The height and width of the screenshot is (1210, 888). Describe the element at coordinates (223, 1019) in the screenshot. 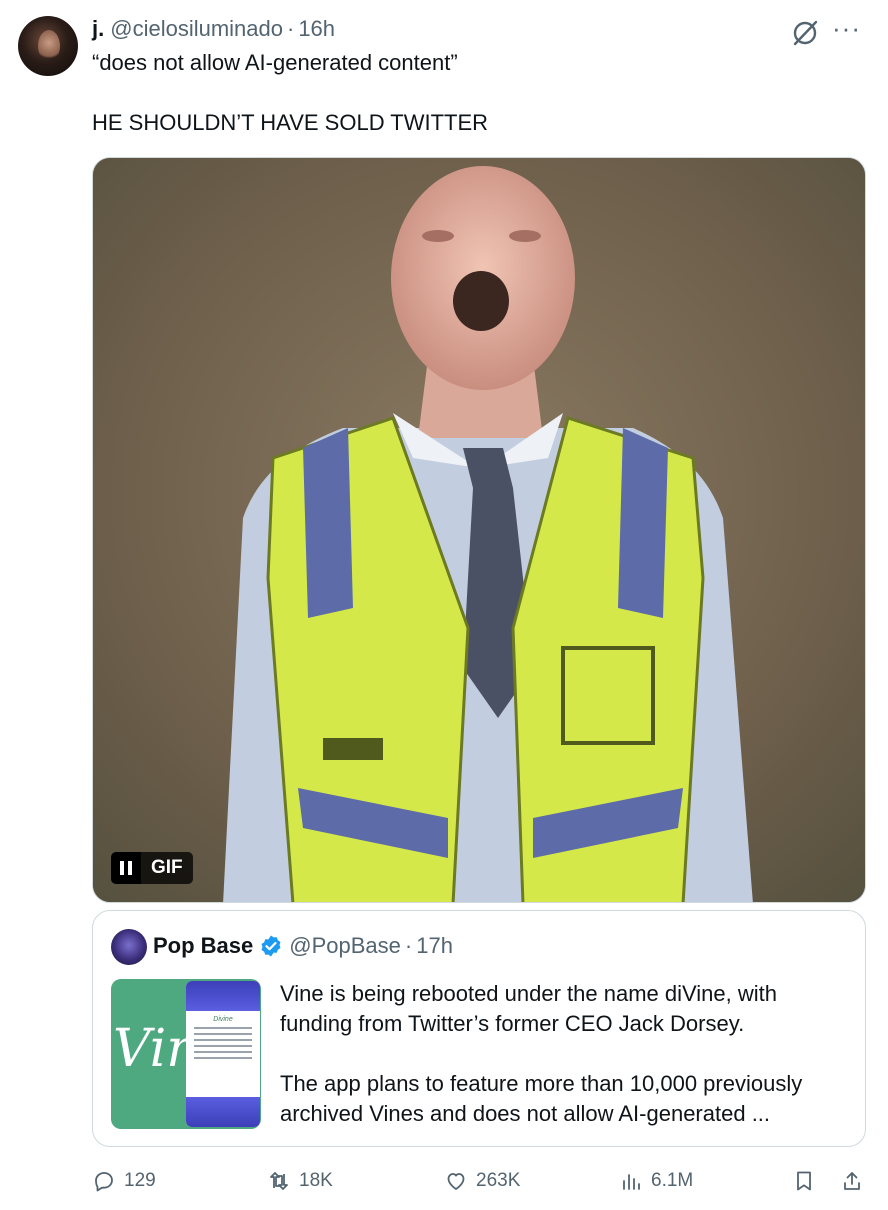

I see `app-screenshot-title: Divine` at that location.